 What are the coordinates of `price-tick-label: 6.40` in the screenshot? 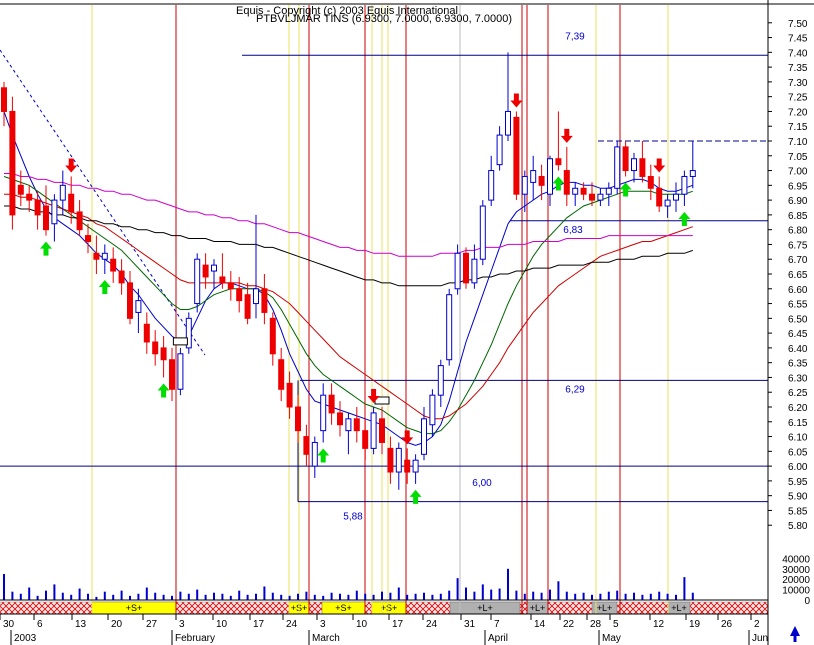 It's located at (798, 349).